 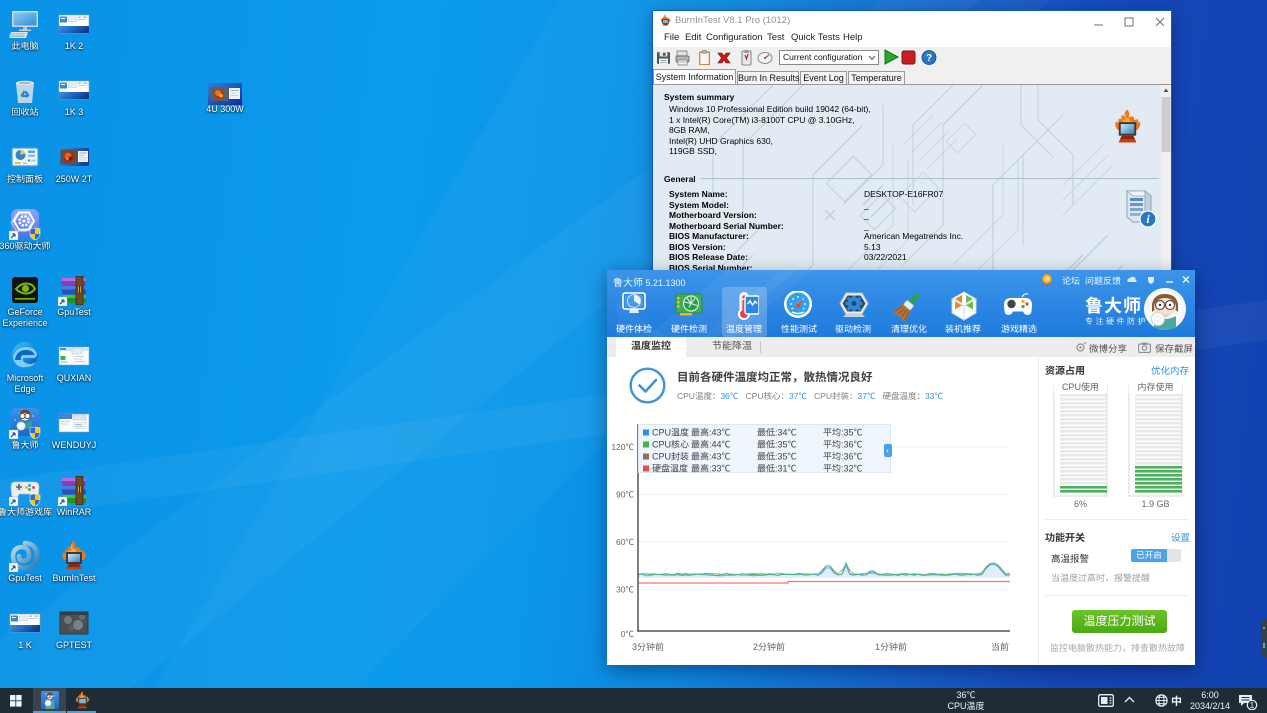 What do you see at coordinates (843, 469) in the screenshot?
I see `svg-text: 平均:32℃` at bounding box center [843, 469].